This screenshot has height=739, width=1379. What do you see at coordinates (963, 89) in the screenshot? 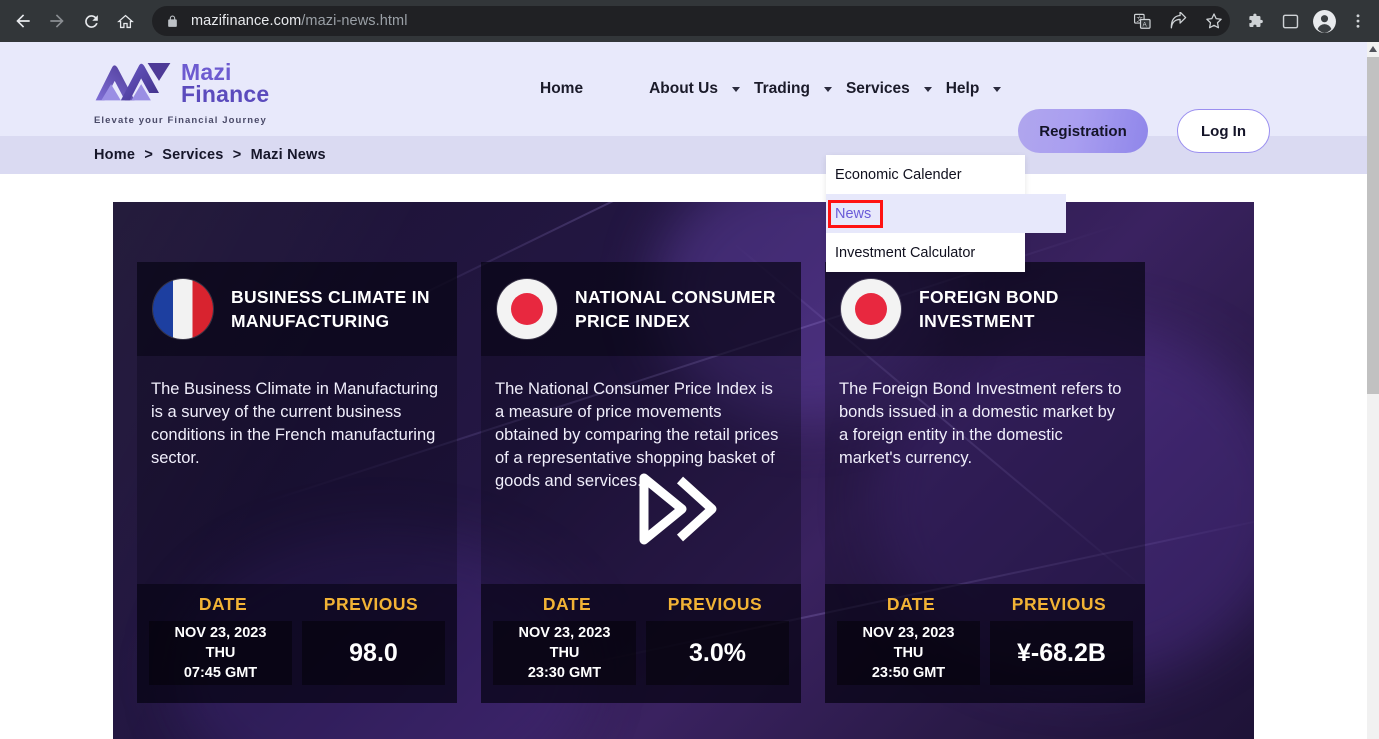
I see `nav-item-help: Help` at bounding box center [963, 89].